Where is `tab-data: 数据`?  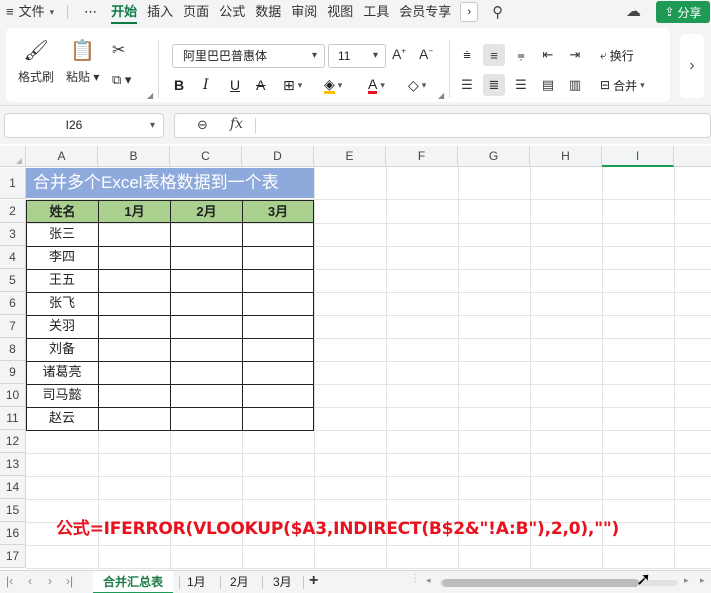
tab-data: 数据 is located at coordinates (268, 12).